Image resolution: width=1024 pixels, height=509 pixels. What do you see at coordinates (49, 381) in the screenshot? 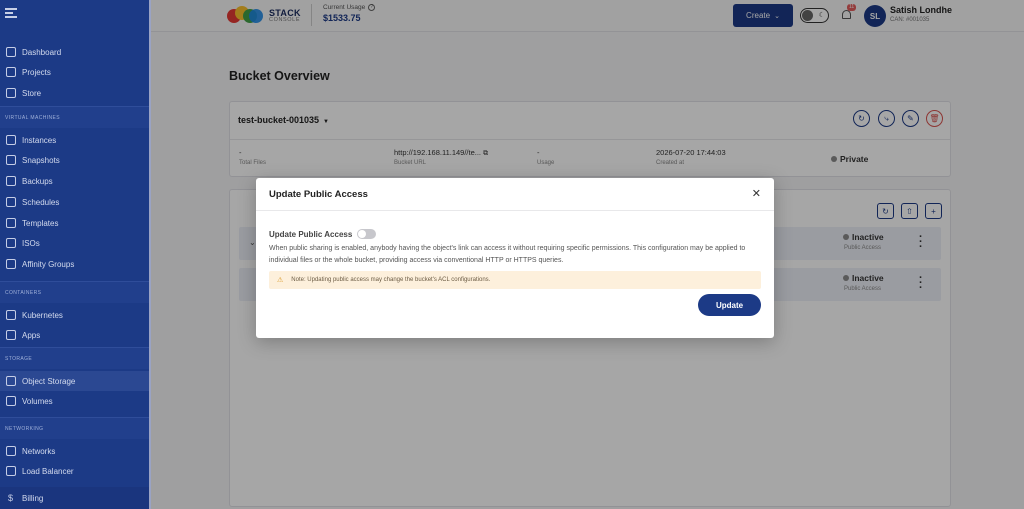
I see `sidebar-item-label: Object Storage` at bounding box center [49, 381].